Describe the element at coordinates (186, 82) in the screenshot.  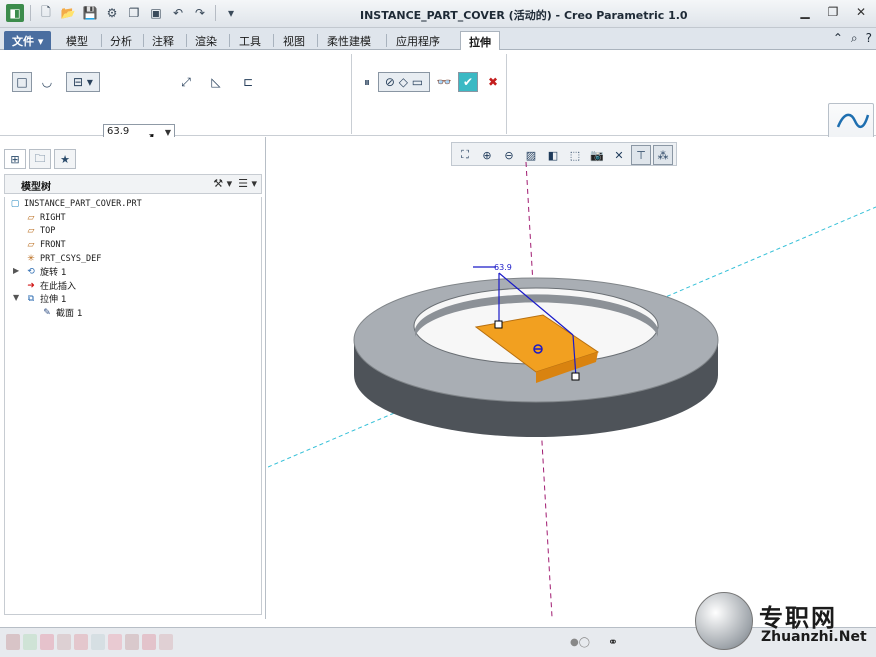
I see `flip-direction-icon: ⤢` at that location.